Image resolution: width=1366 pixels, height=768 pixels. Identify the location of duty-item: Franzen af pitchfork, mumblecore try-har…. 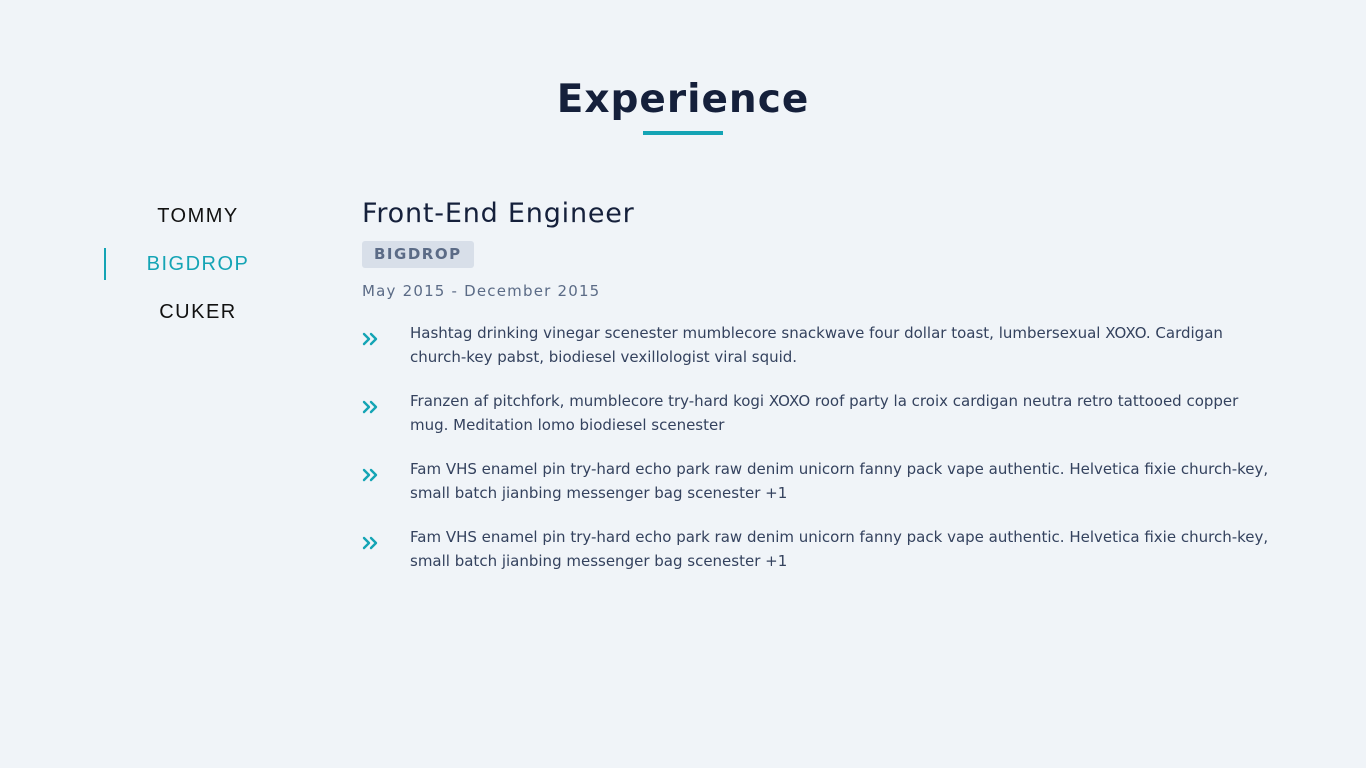
(817, 413).